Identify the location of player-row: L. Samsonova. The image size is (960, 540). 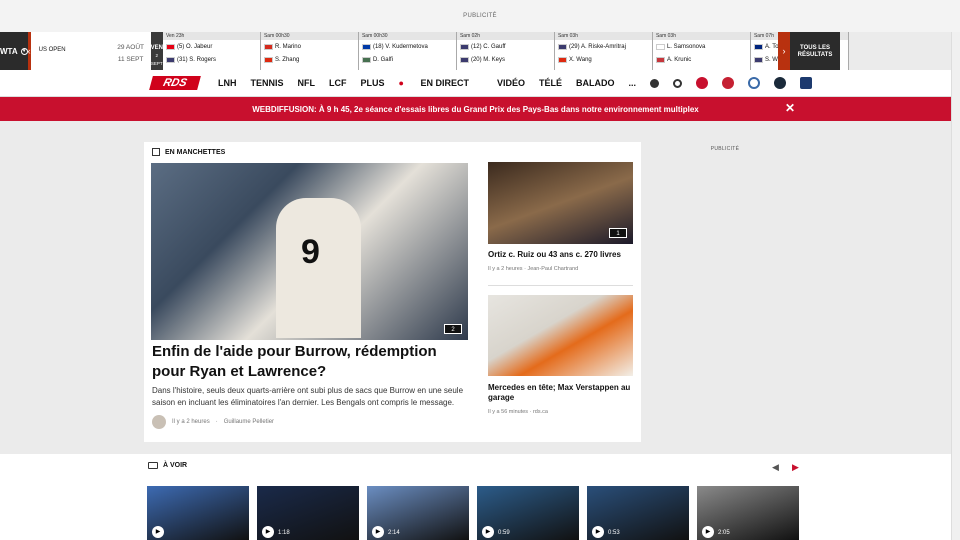
(701, 46).